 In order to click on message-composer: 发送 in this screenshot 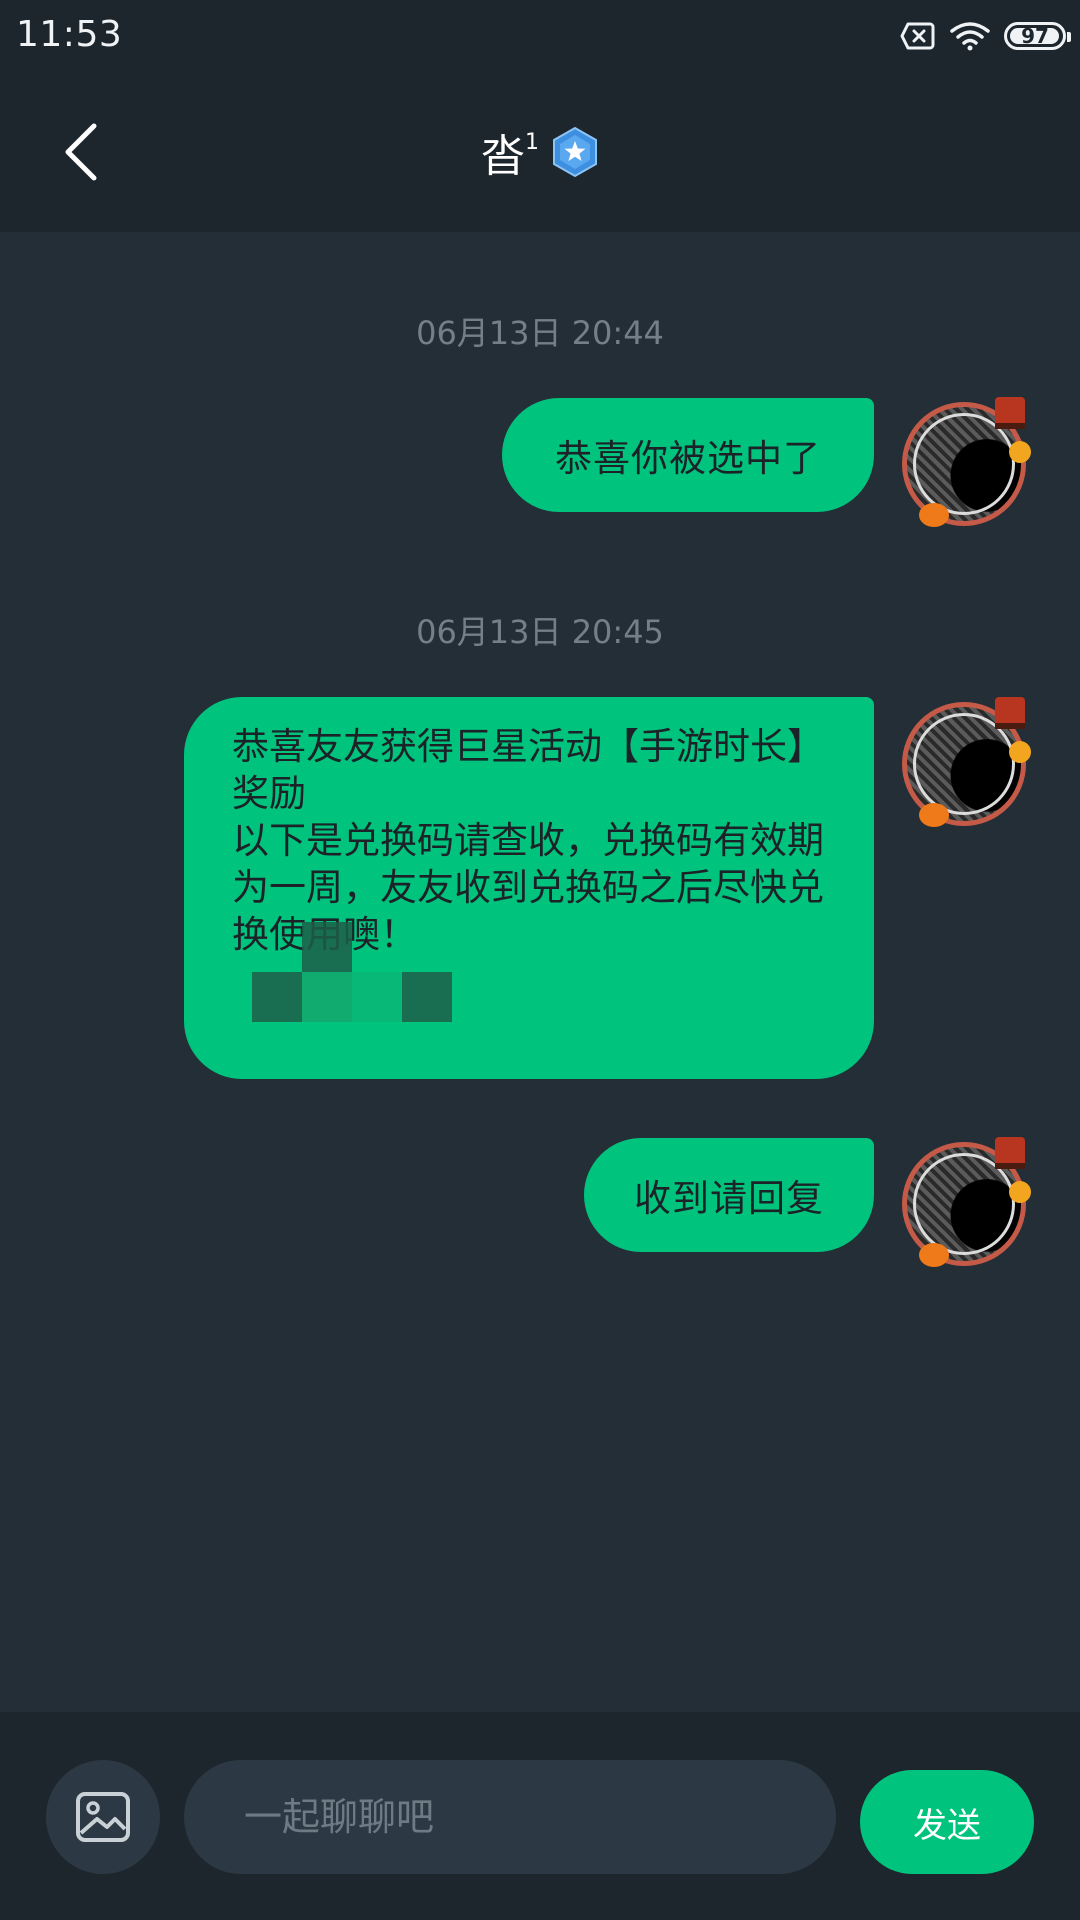, I will do `click(540, 1816)`.